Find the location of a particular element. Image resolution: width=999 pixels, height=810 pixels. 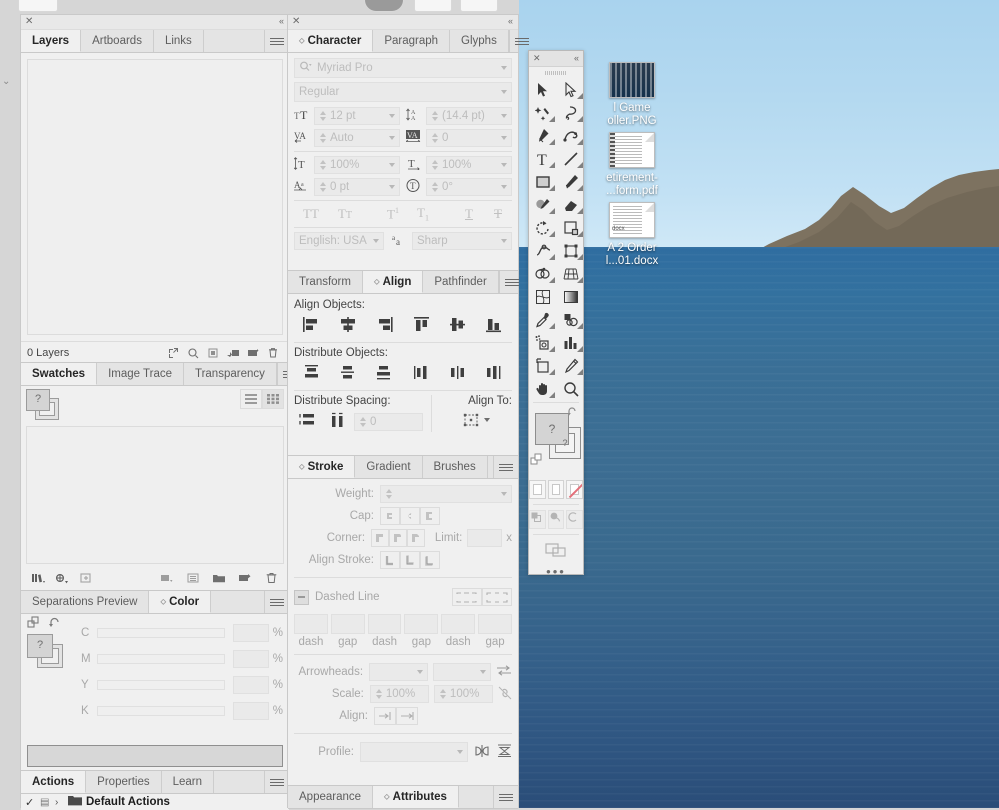

width-tool-icon is located at coordinates (543, 250).